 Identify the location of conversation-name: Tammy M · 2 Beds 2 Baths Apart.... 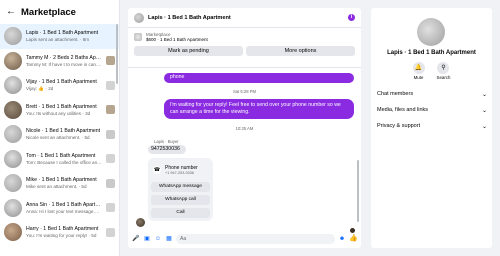
(64, 57).